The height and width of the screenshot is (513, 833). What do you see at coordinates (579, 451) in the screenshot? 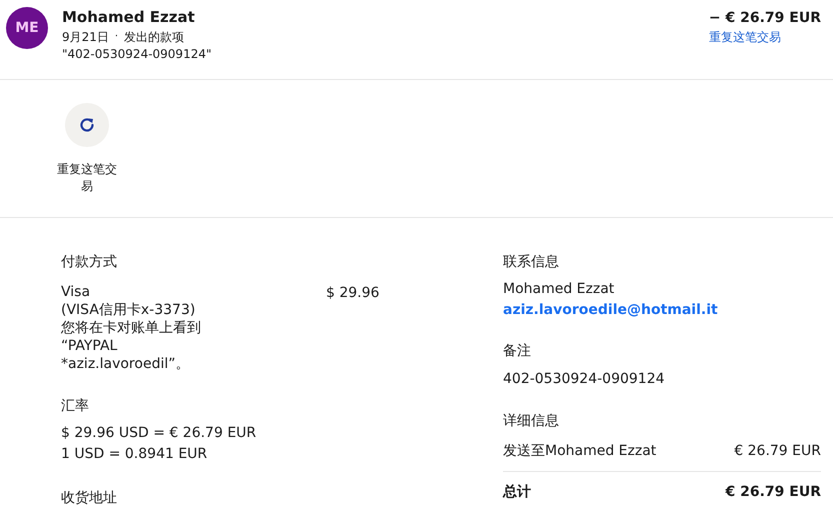
I see `detail-label: 发送至Mohamed Ezzat` at bounding box center [579, 451].